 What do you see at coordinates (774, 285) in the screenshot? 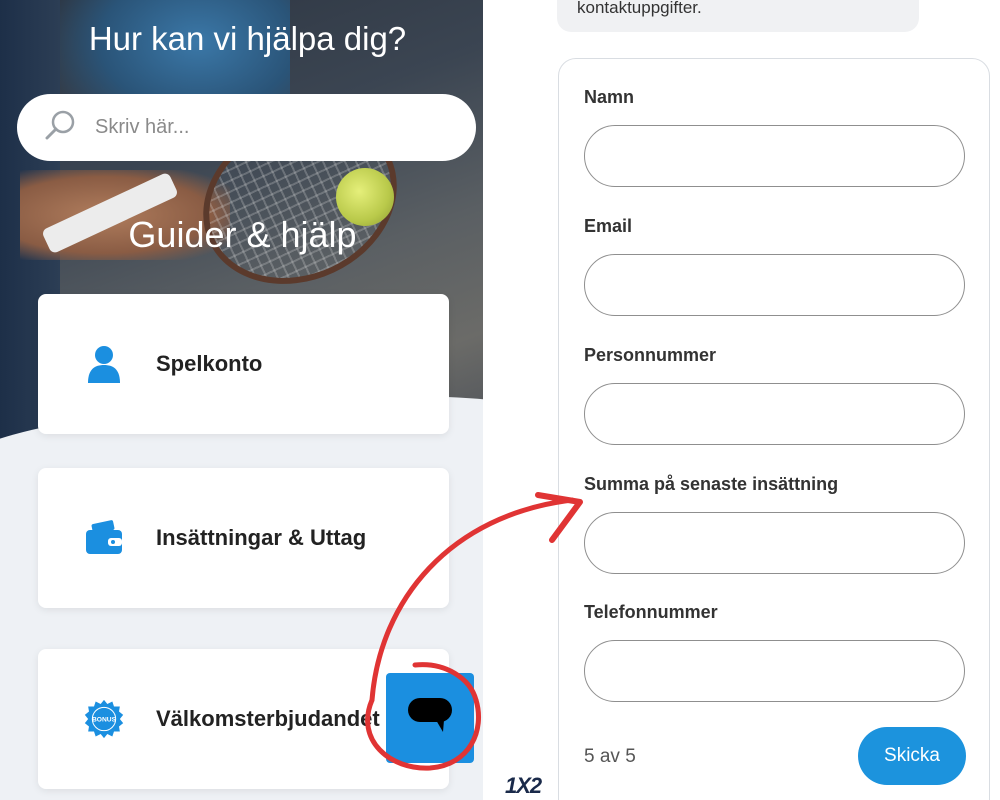
I see `email-field` at bounding box center [774, 285].